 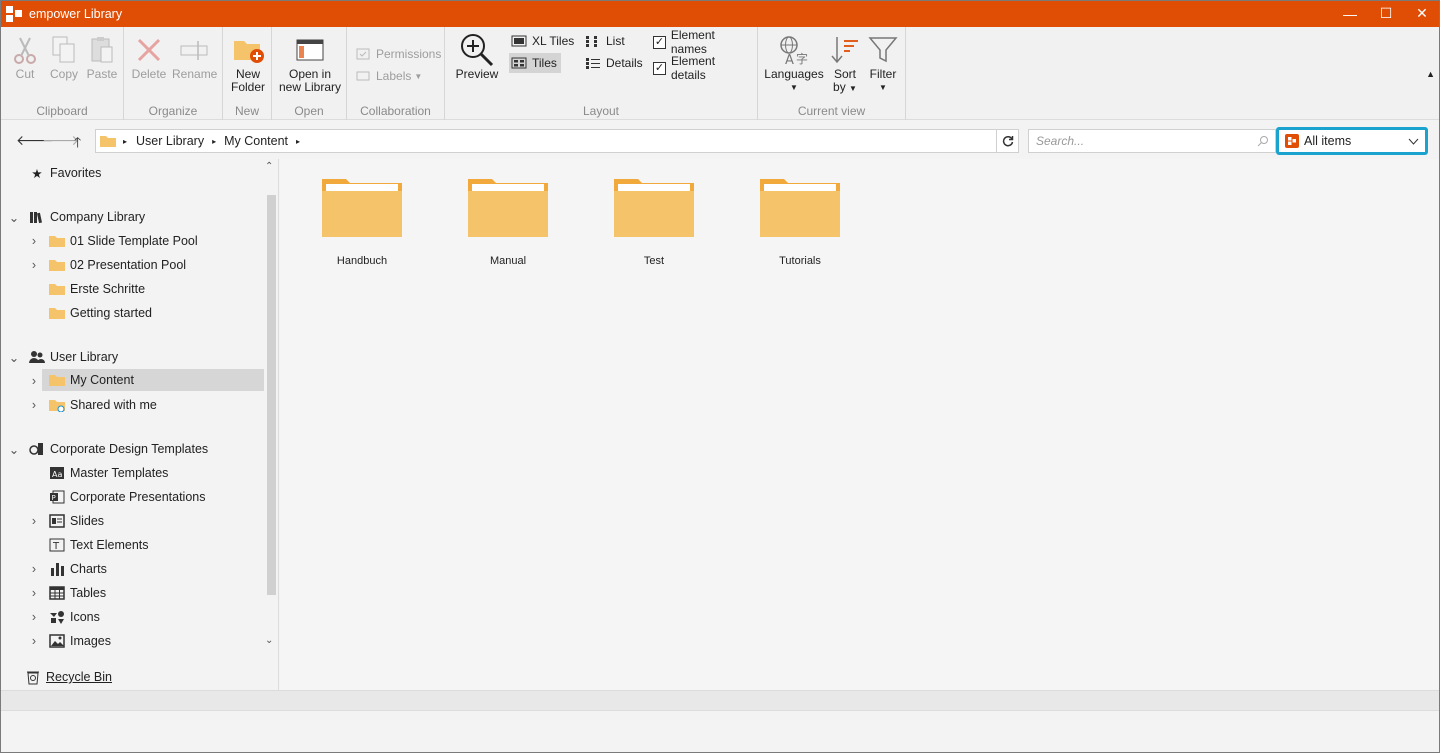 I want to click on svg-text: T, so click(x=56, y=546).